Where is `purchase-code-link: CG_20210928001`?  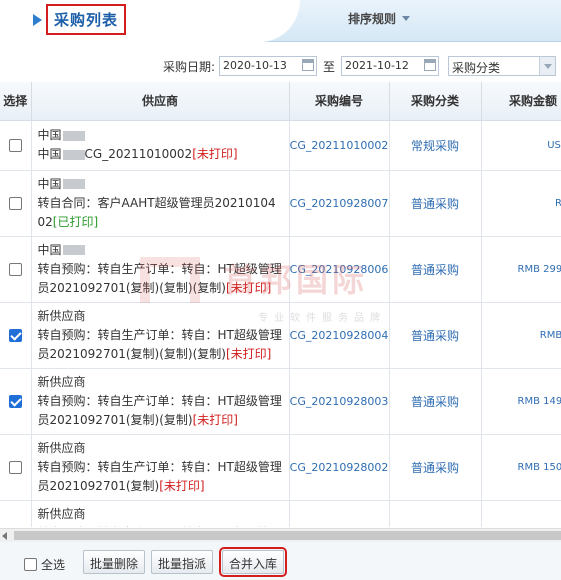
purchase-code-link: CG_20210928001 is located at coordinates (339, 513).